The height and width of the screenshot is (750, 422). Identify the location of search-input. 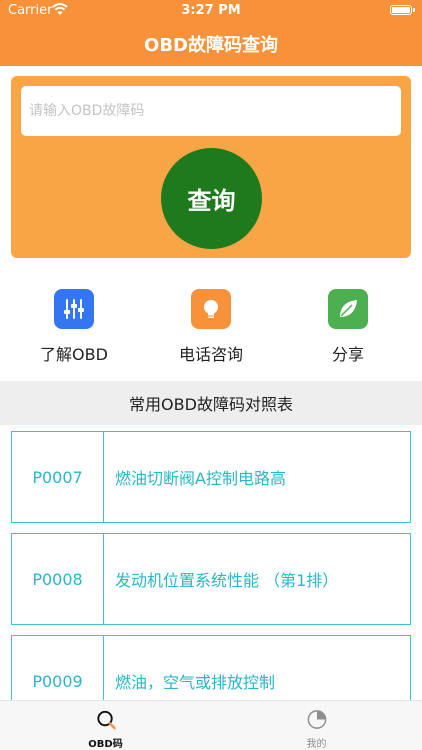
(211, 111).